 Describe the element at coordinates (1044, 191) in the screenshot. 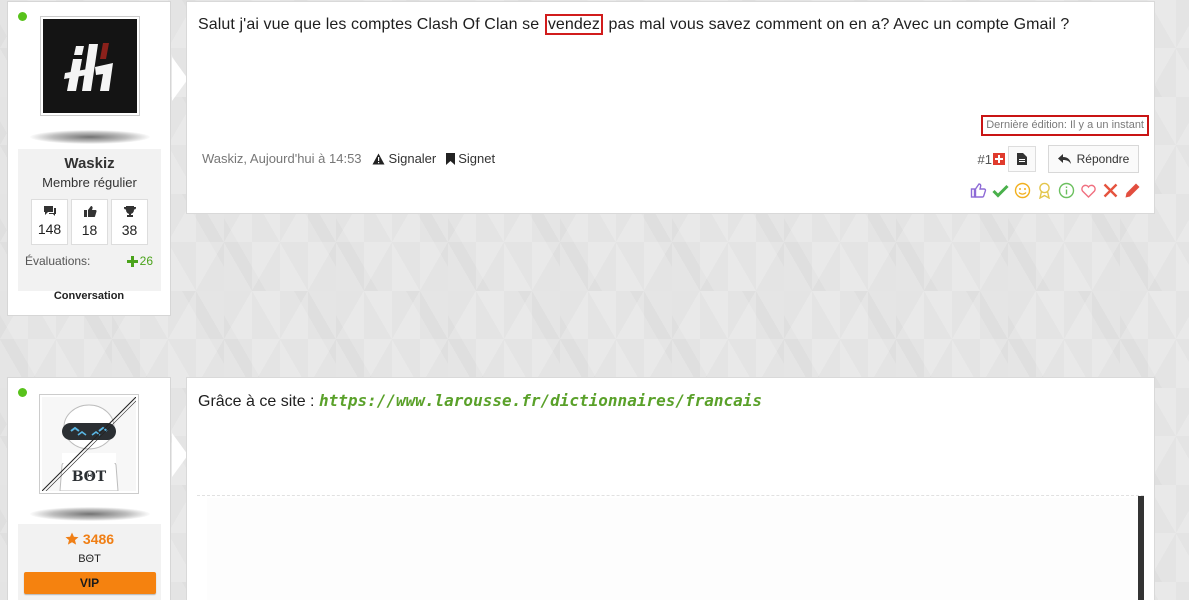

I see `award-reaction-icon` at that location.